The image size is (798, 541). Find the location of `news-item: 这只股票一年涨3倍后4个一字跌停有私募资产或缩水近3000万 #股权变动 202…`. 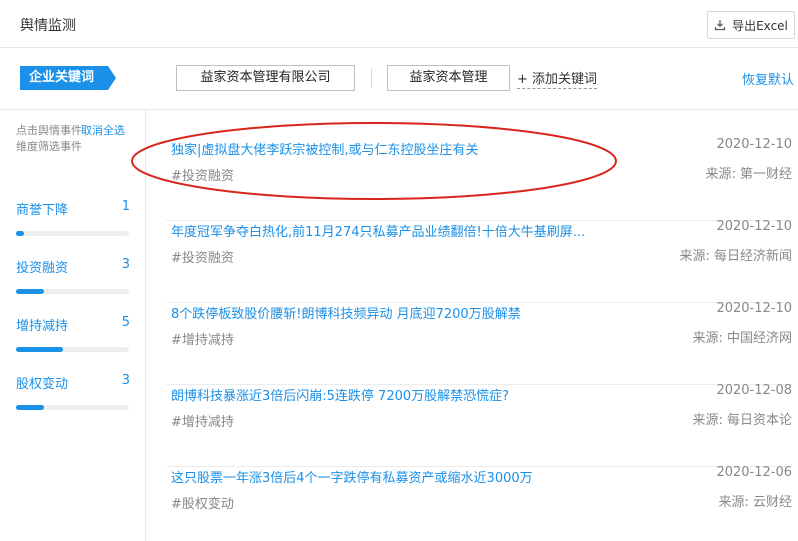

news-item: 这只股票一年涨3倍后4个一字跌停有私募资产或缩水近3000万 #股权变动 202… is located at coordinates (479, 503).